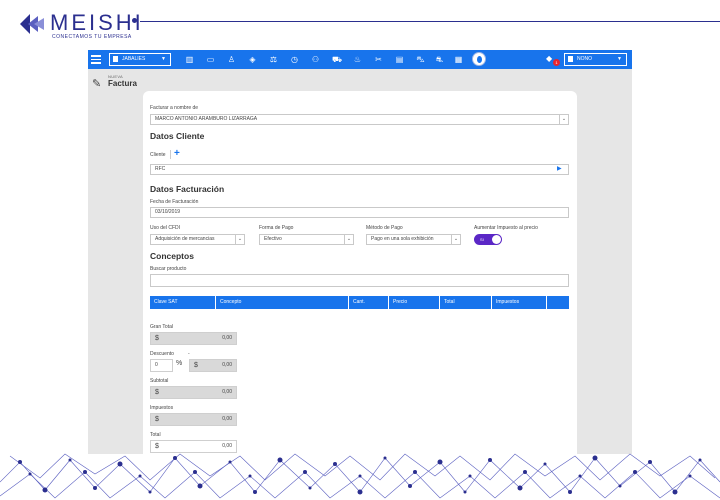 The height and width of the screenshot is (500, 720). What do you see at coordinates (170, 154) in the screenshot?
I see `client-divider` at bounding box center [170, 154].